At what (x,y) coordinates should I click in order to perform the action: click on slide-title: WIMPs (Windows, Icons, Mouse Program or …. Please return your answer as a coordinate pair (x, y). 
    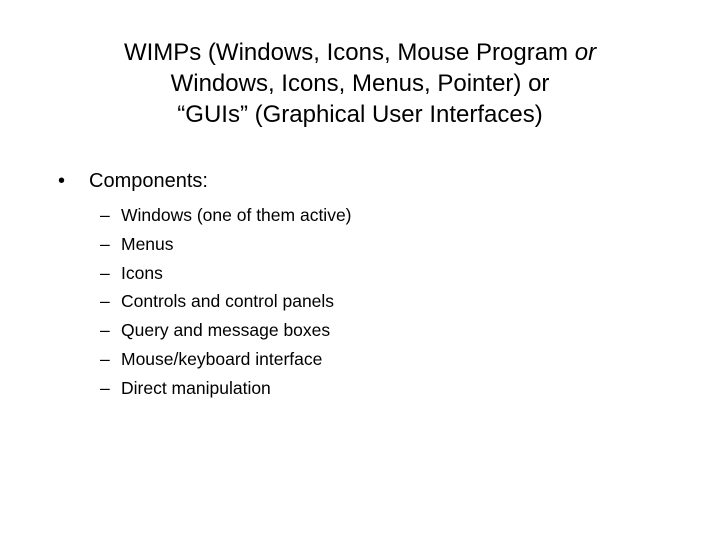
    Looking at the image, I should click on (360, 83).